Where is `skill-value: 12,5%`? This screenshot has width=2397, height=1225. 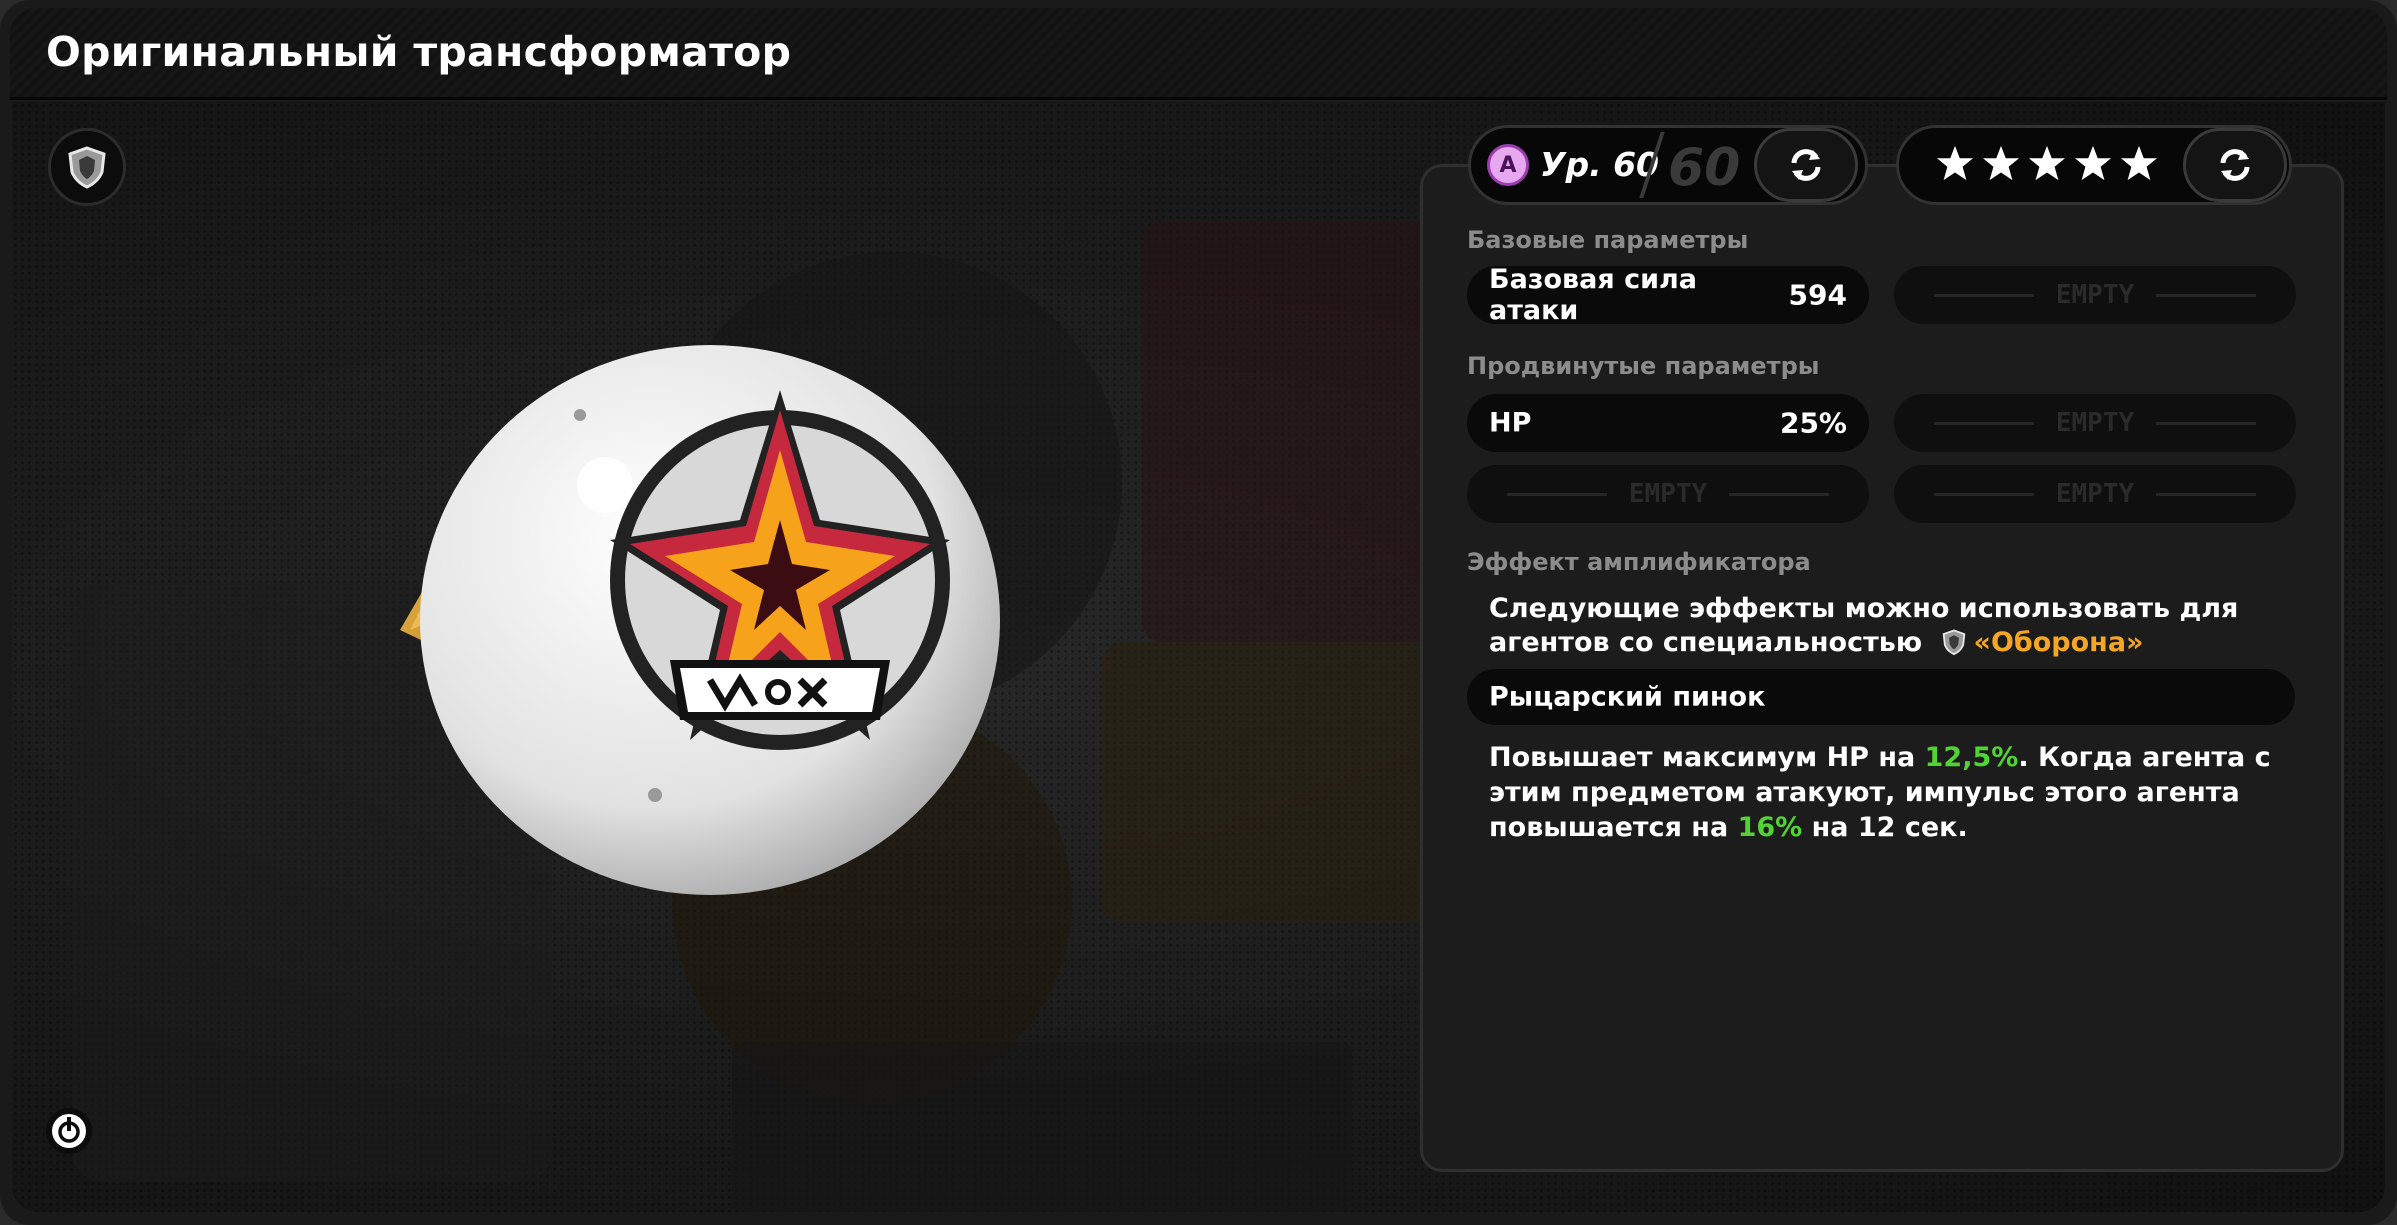
skill-value: 12,5% is located at coordinates (1971, 757).